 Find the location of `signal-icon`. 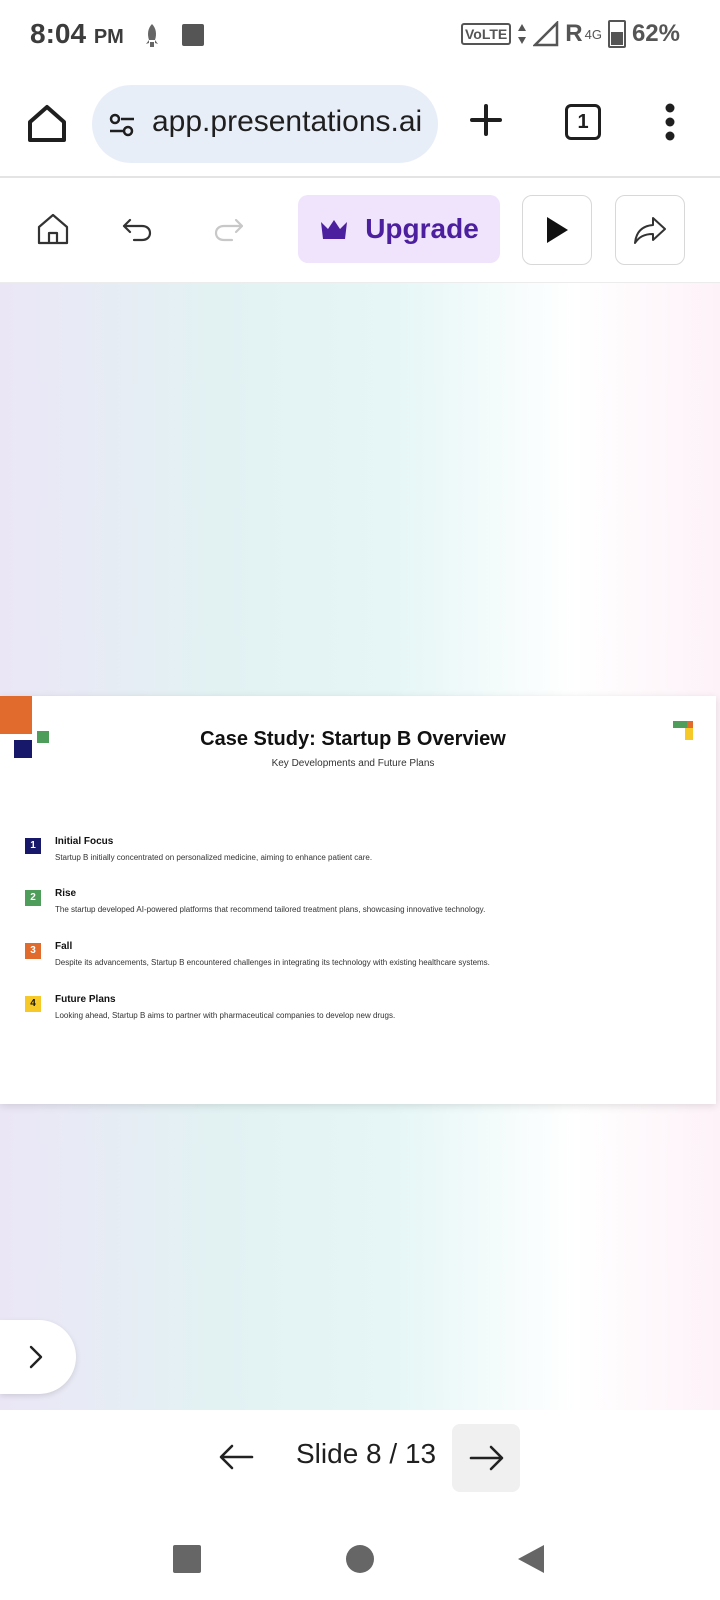

signal-icon is located at coordinates (546, 34).